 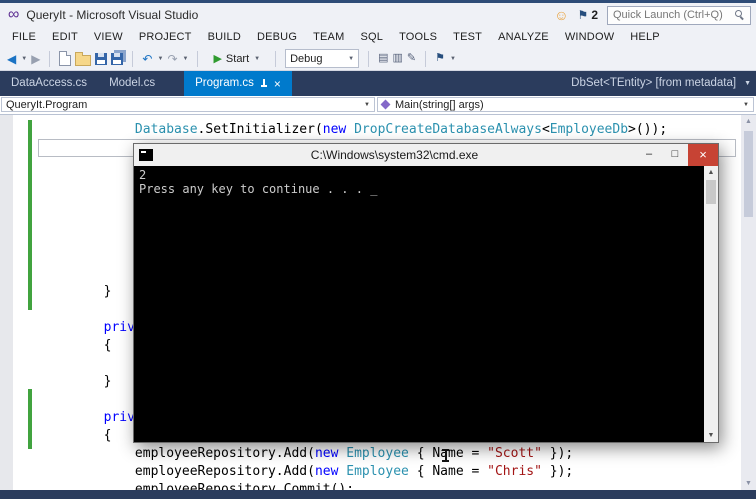 I want to click on open-file-icon, so click(x=83, y=58).